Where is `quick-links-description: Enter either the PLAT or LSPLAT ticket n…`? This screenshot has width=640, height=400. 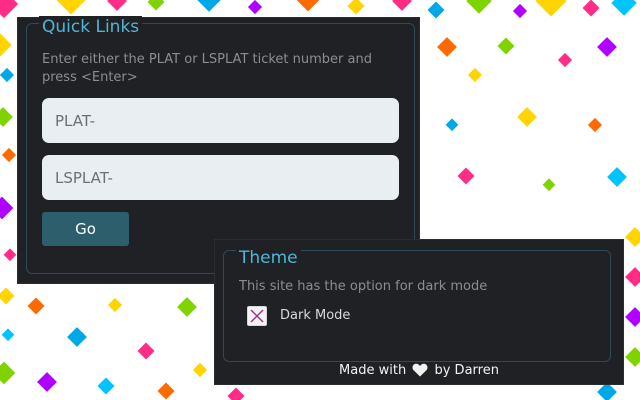
quick-links-description: Enter either the PLAT or LSPLAT ticket n… is located at coordinates (207, 68).